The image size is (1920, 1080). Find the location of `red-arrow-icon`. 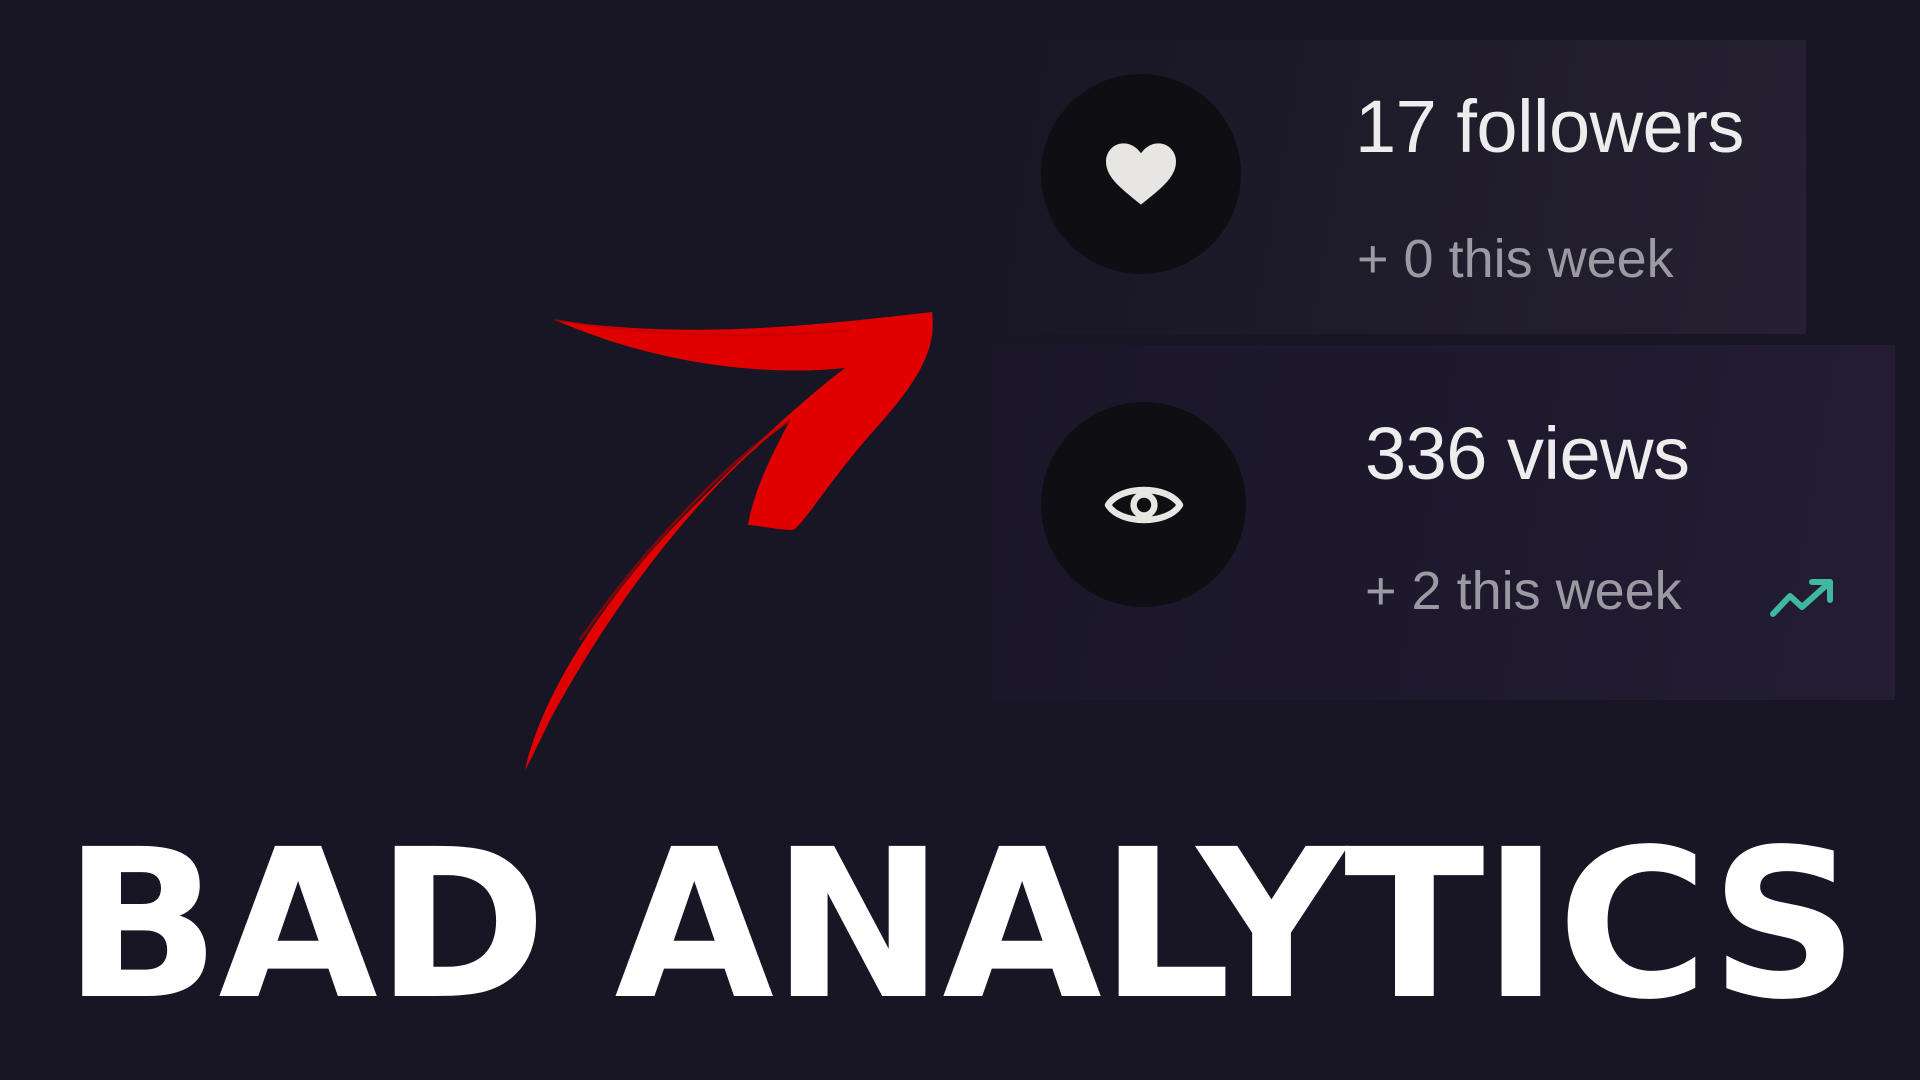

red-arrow-icon is located at coordinates (729, 541).